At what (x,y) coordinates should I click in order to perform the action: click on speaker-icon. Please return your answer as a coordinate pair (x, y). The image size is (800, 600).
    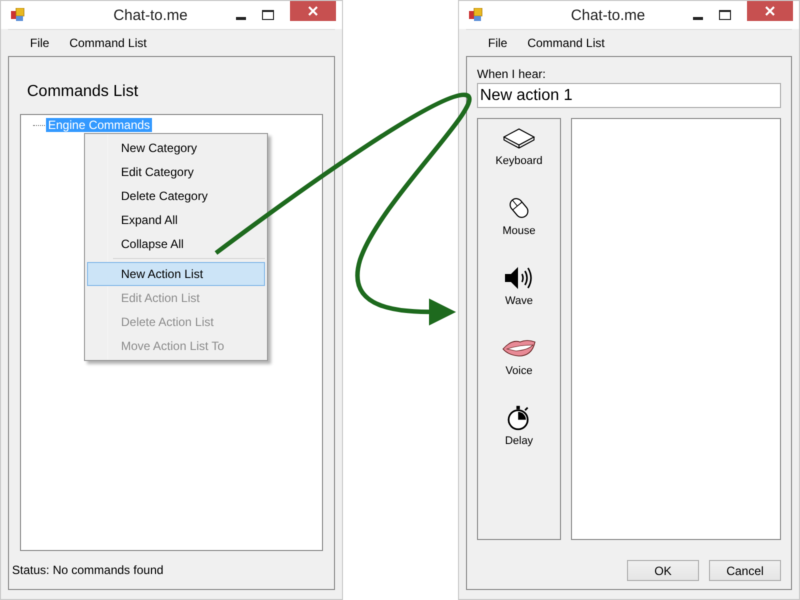
    Looking at the image, I should click on (519, 278).